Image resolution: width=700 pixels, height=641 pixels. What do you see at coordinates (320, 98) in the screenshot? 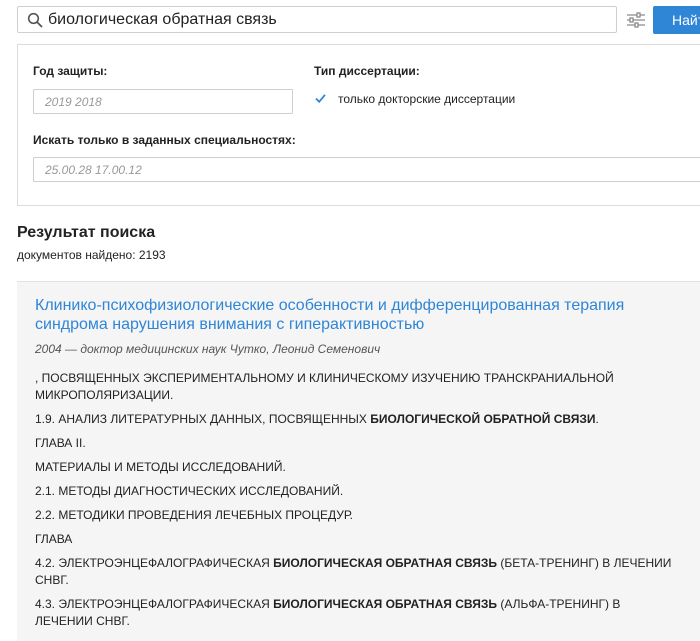
I see `checkmark-icon` at bounding box center [320, 98].